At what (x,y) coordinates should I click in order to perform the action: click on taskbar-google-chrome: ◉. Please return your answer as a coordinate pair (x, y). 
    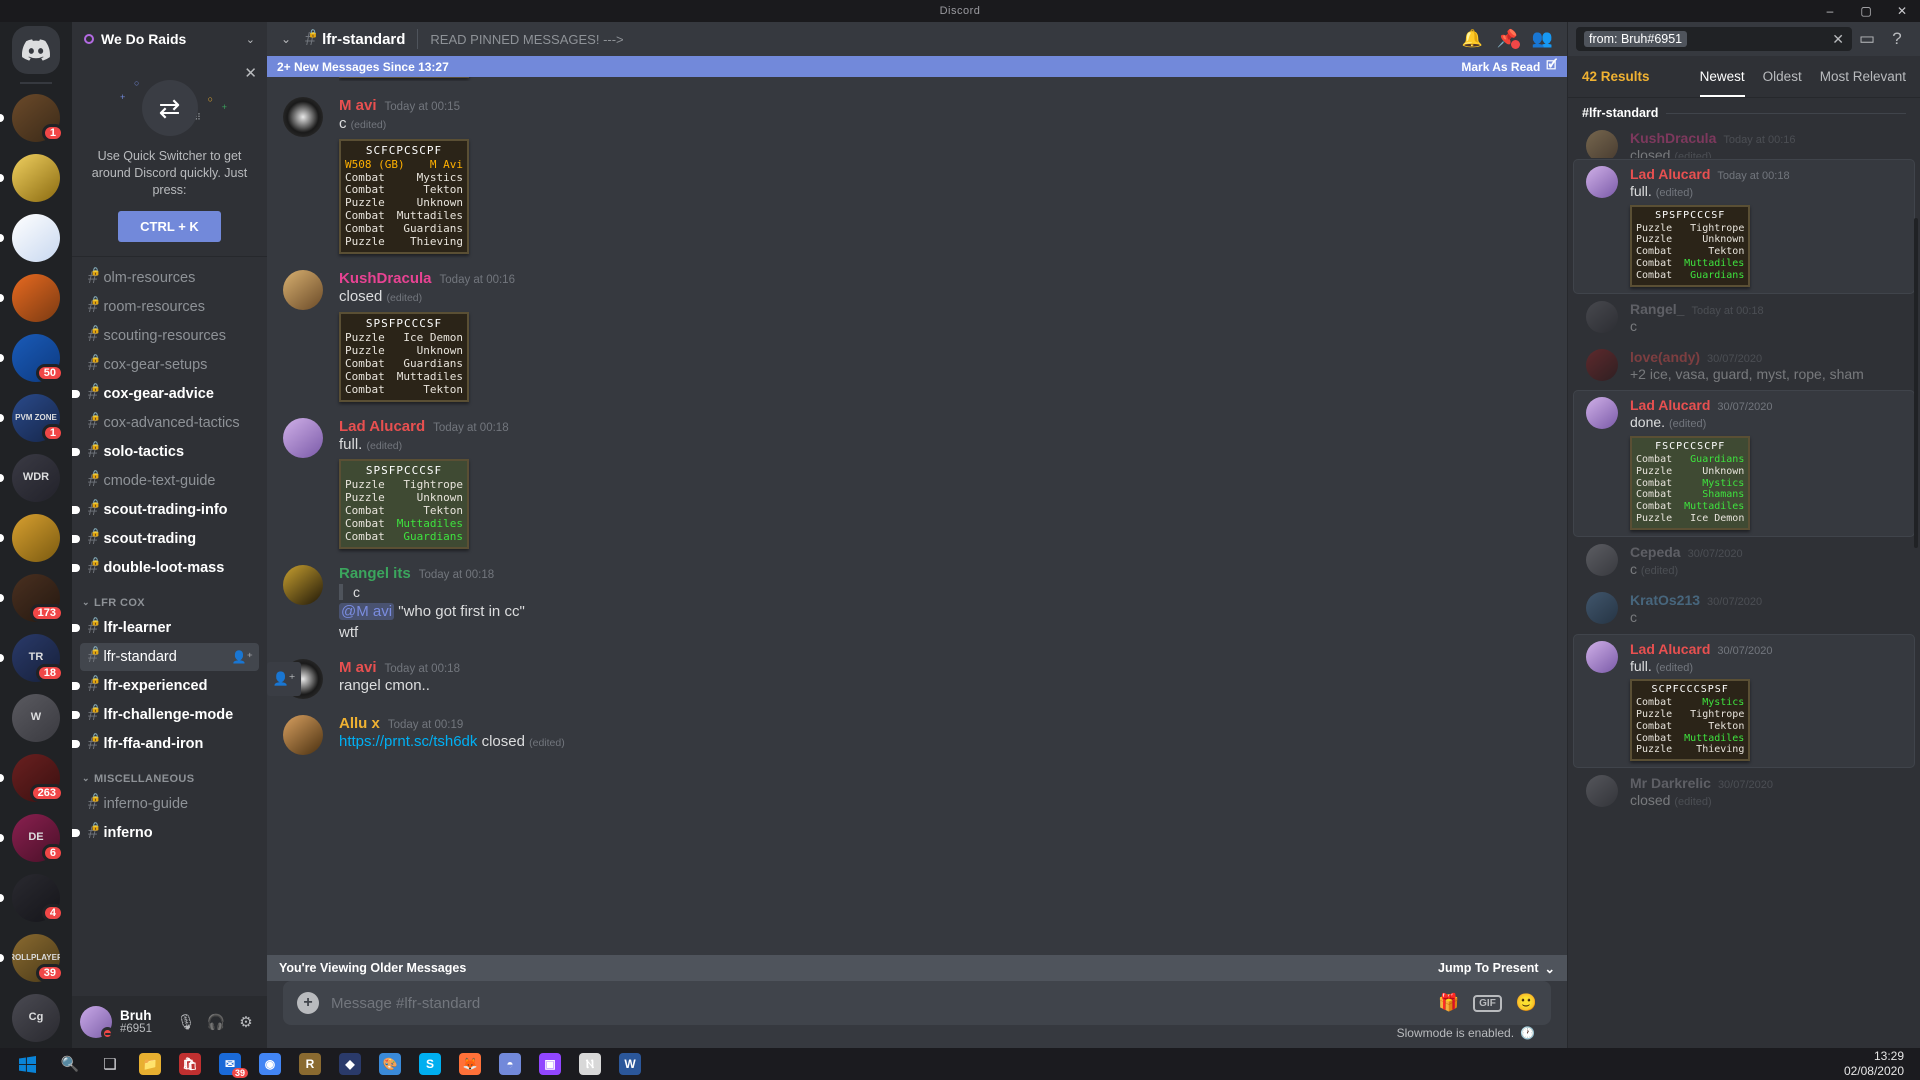
    Looking at the image, I should click on (270, 1064).